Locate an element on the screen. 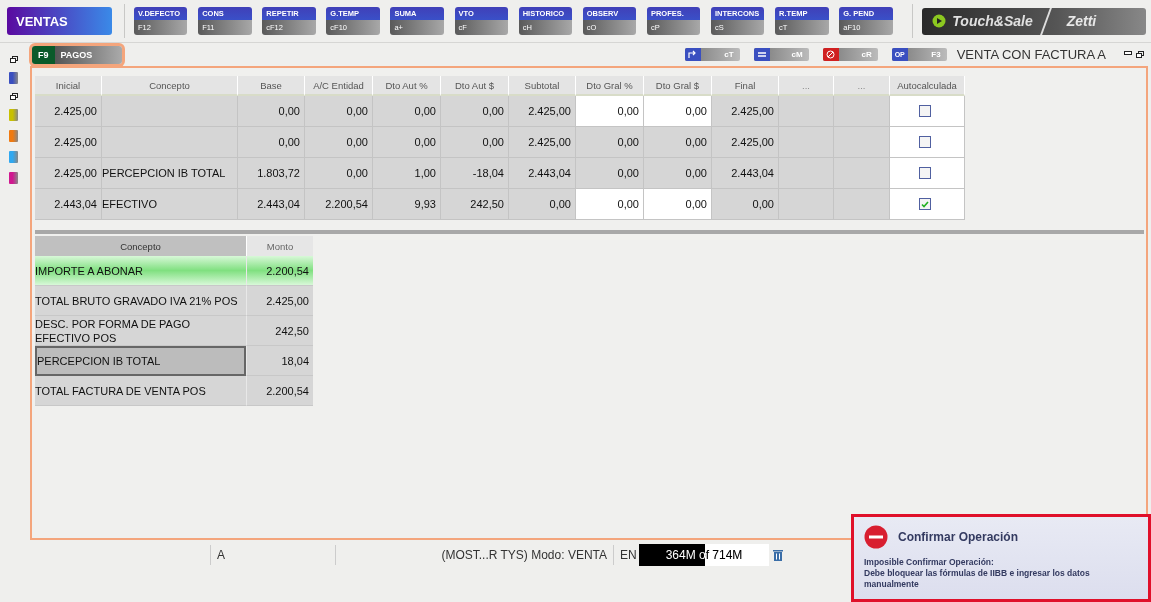  partner-name: Zetti is located at coordinates (1081, 21).